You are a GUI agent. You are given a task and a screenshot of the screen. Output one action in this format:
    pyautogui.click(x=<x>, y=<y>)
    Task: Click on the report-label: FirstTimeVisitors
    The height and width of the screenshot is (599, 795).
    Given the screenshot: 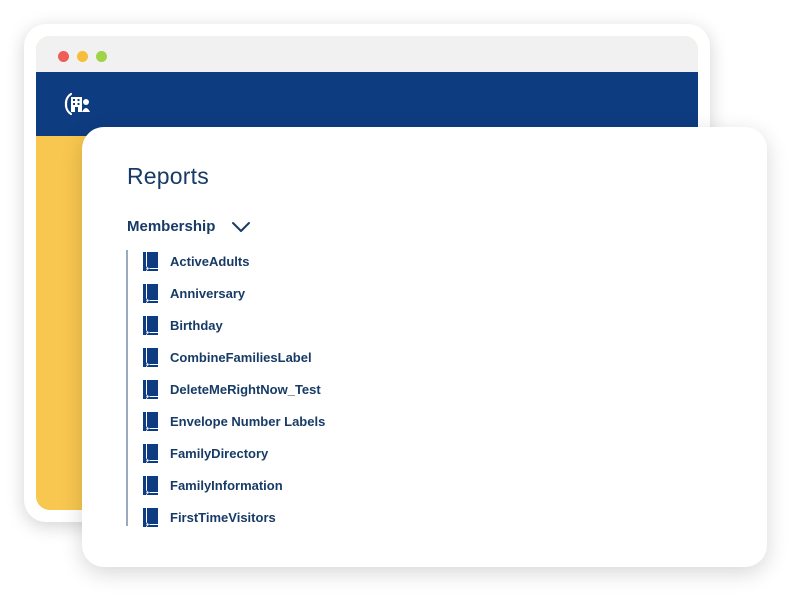 What is the action you would take?
    pyautogui.click(x=223, y=517)
    